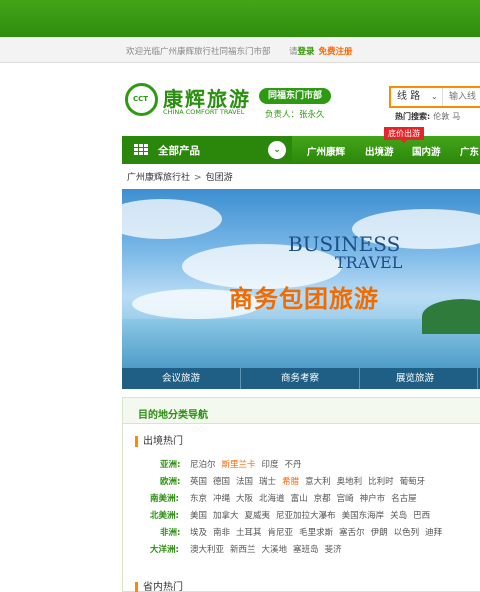 The image size is (480, 592). What do you see at coordinates (179, 151) in the screenshot?
I see `all-products-label: 全部产品` at bounding box center [179, 151].